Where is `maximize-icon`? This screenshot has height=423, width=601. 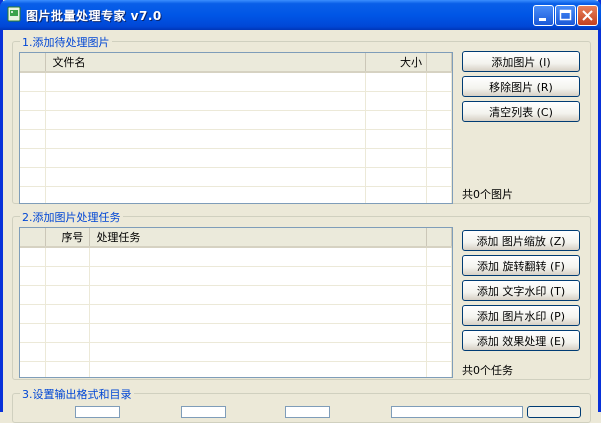
maximize-icon is located at coordinates (565, 15).